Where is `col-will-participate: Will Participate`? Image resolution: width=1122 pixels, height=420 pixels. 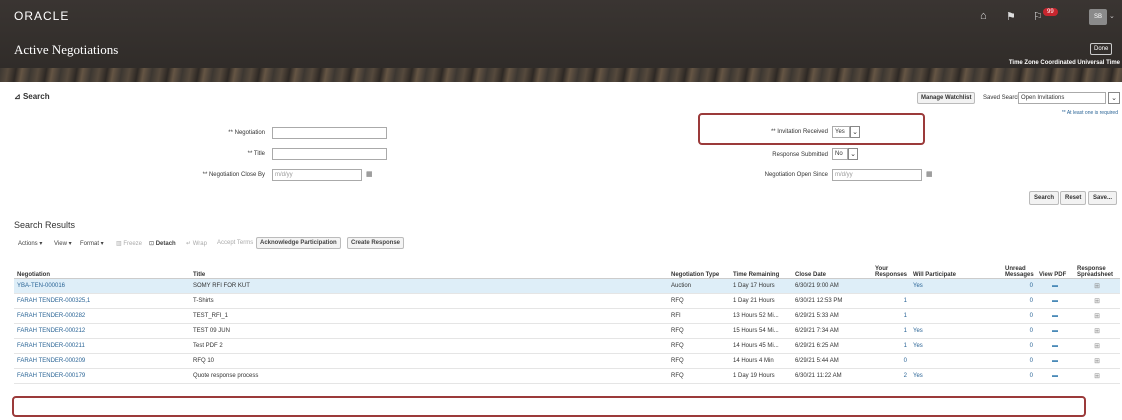
col-will-participate: Will Participate is located at coordinates (956, 267).